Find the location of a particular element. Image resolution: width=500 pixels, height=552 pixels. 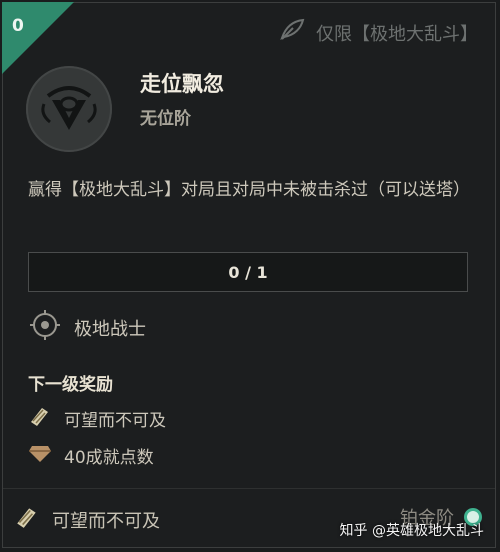

target-ring-icon is located at coordinates (45, 327).